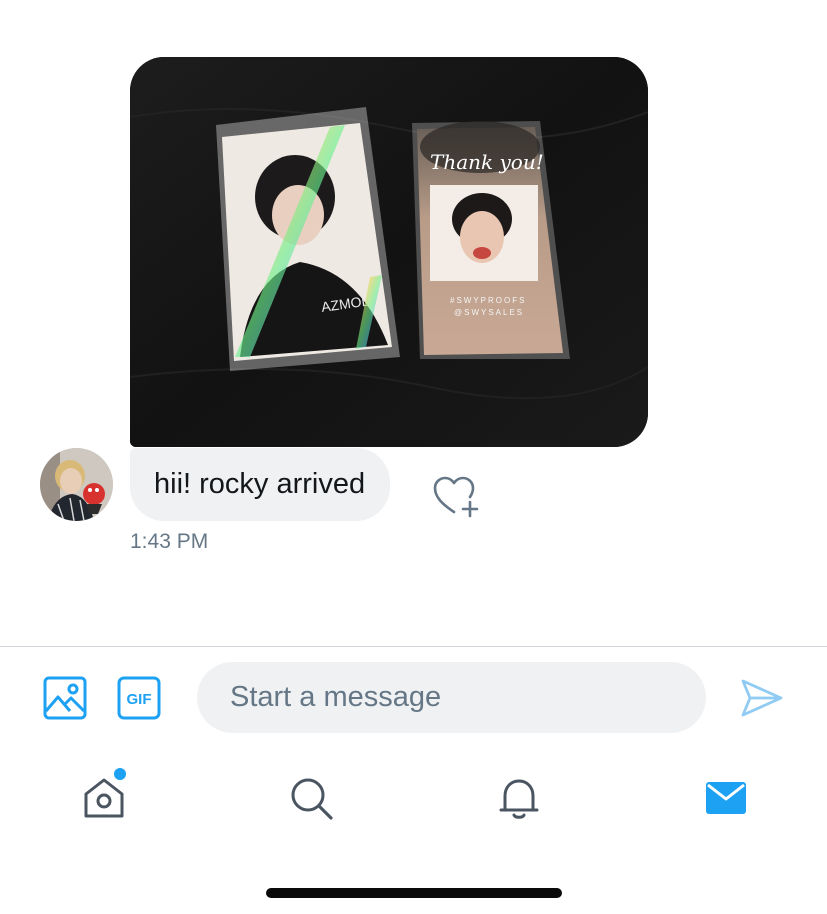 Image resolution: width=827 pixels, height=914 pixels. I want to click on tab-home, so click(104, 795).